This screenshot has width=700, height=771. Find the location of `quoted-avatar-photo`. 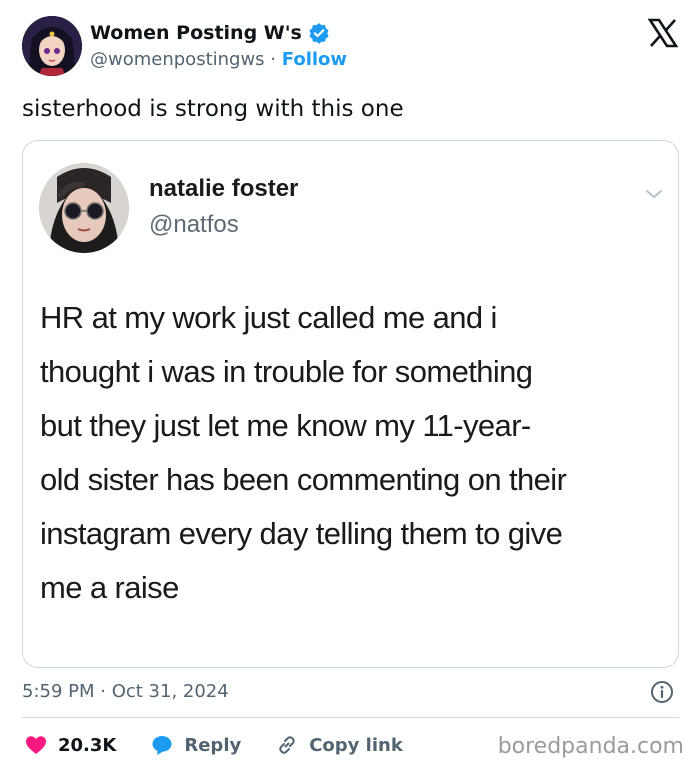

quoted-avatar-photo is located at coordinates (84, 208).